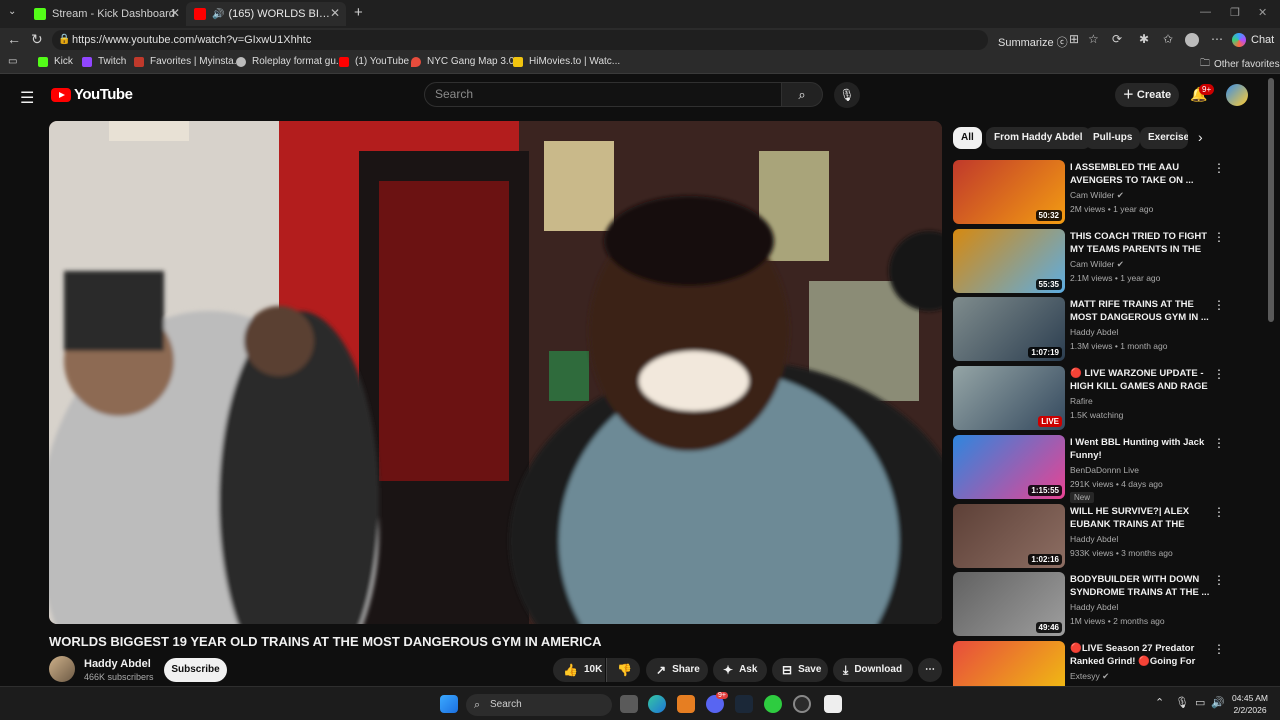  Describe the element at coordinates (1168, 39) in the screenshot. I see `favorites-icon: ✩` at that location.